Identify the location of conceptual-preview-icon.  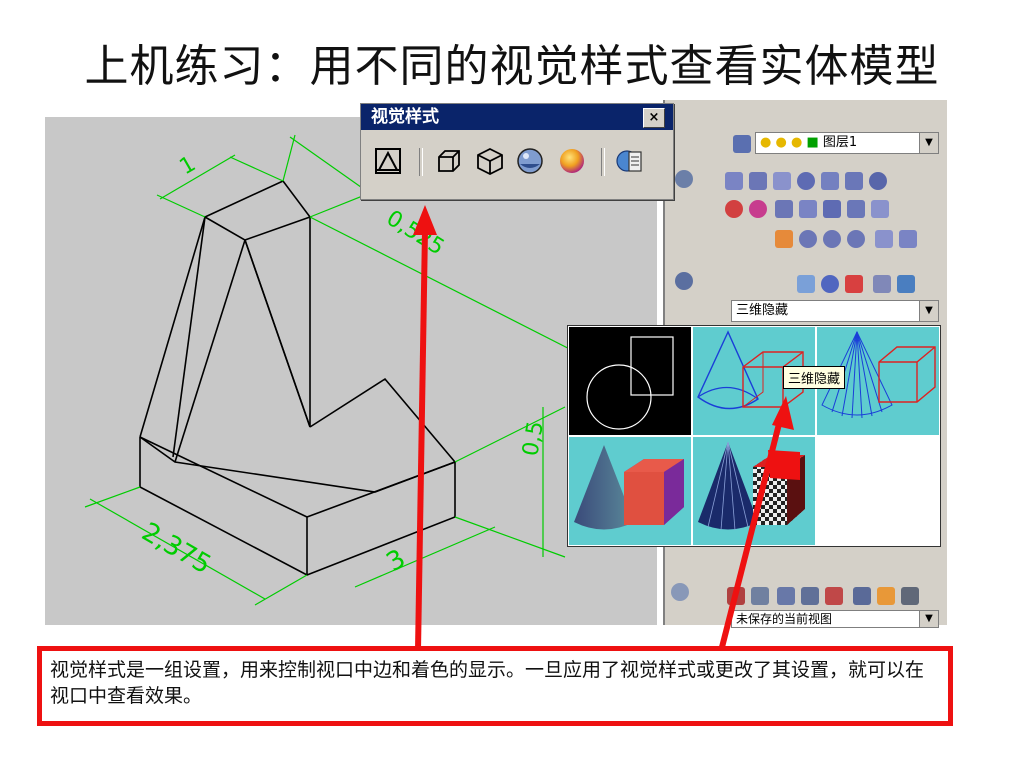
(751, 486).